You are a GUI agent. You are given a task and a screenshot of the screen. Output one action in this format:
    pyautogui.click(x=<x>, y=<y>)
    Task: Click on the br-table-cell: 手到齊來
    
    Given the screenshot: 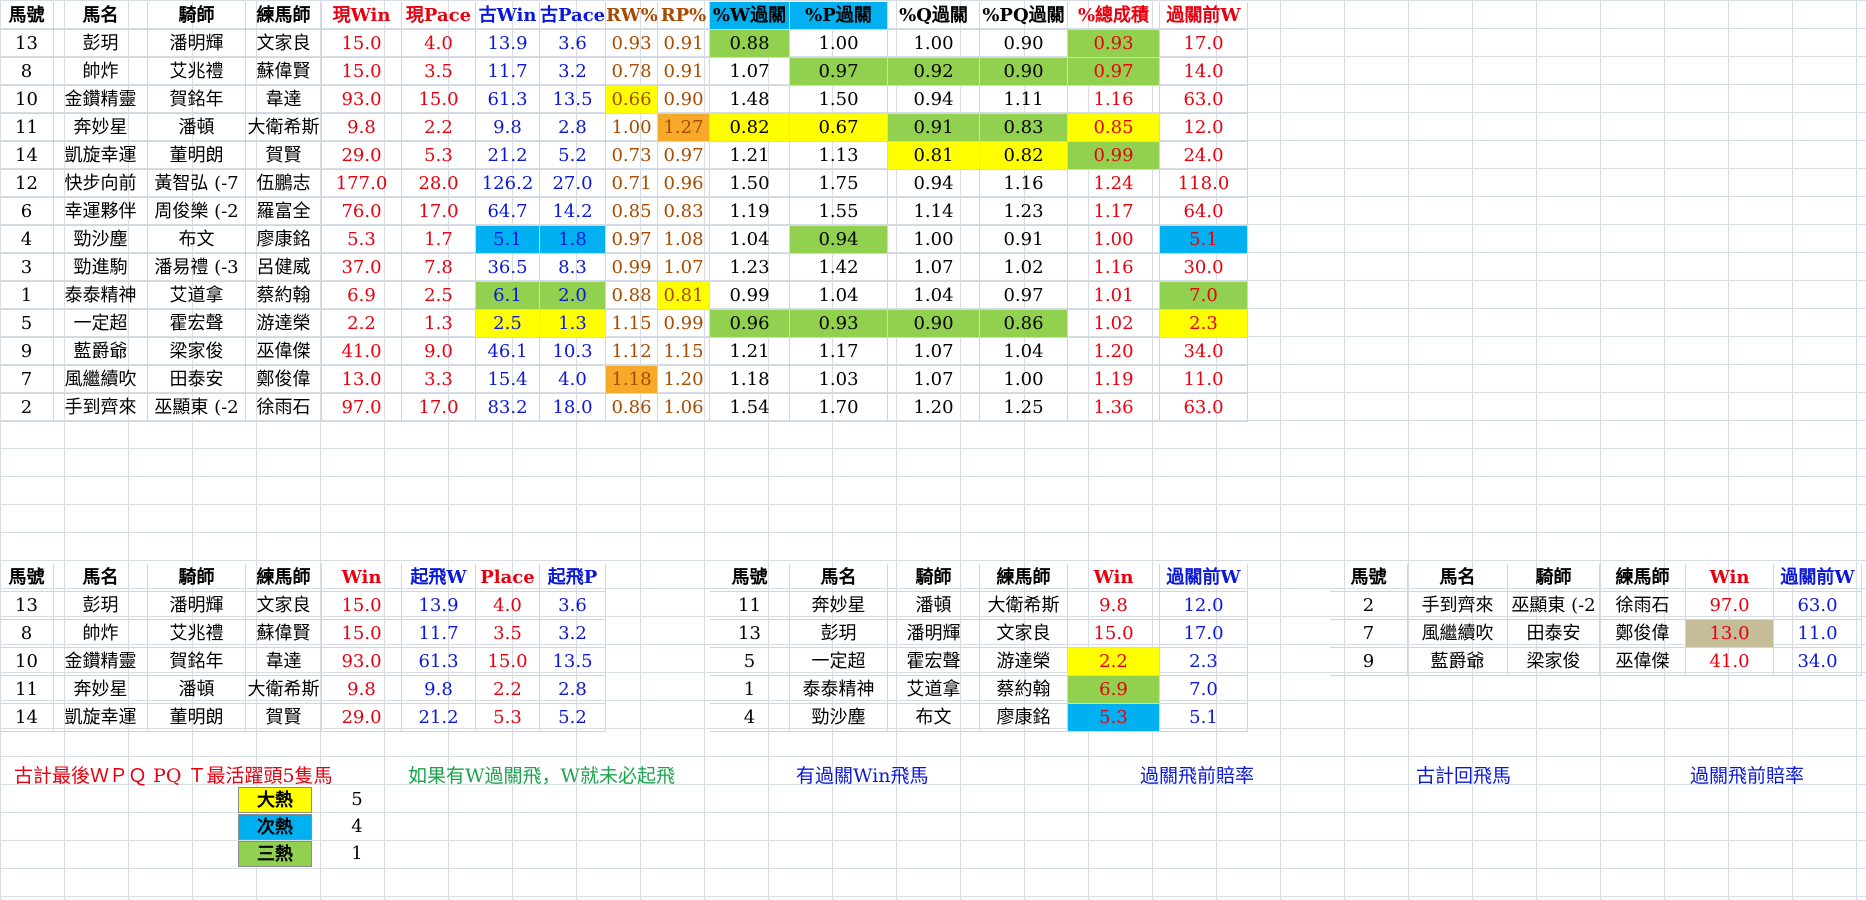 What is the action you would take?
    pyautogui.click(x=1458, y=606)
    